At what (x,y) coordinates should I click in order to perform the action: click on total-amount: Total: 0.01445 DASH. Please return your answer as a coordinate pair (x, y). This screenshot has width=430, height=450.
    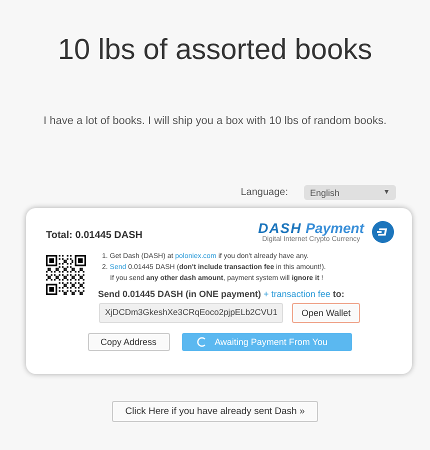
    Looking at the image, I should click on (94, 235).